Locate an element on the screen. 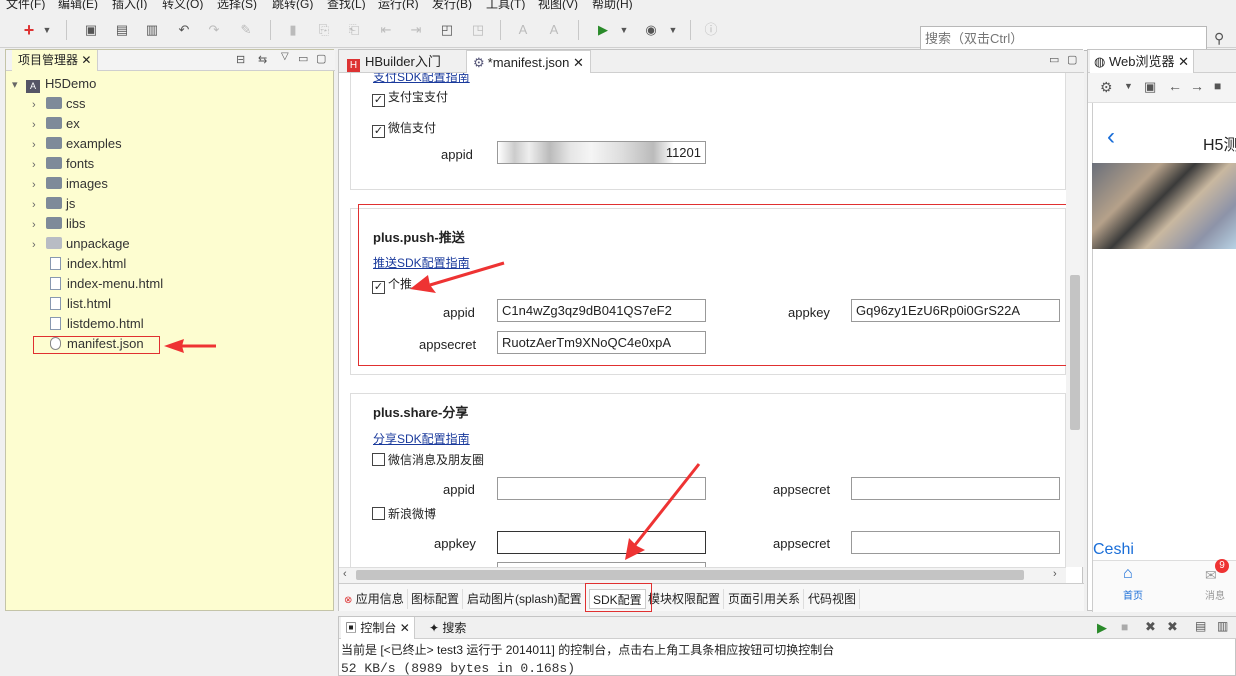  close-file-icon: ▥ is located at coordinates (152, 30).